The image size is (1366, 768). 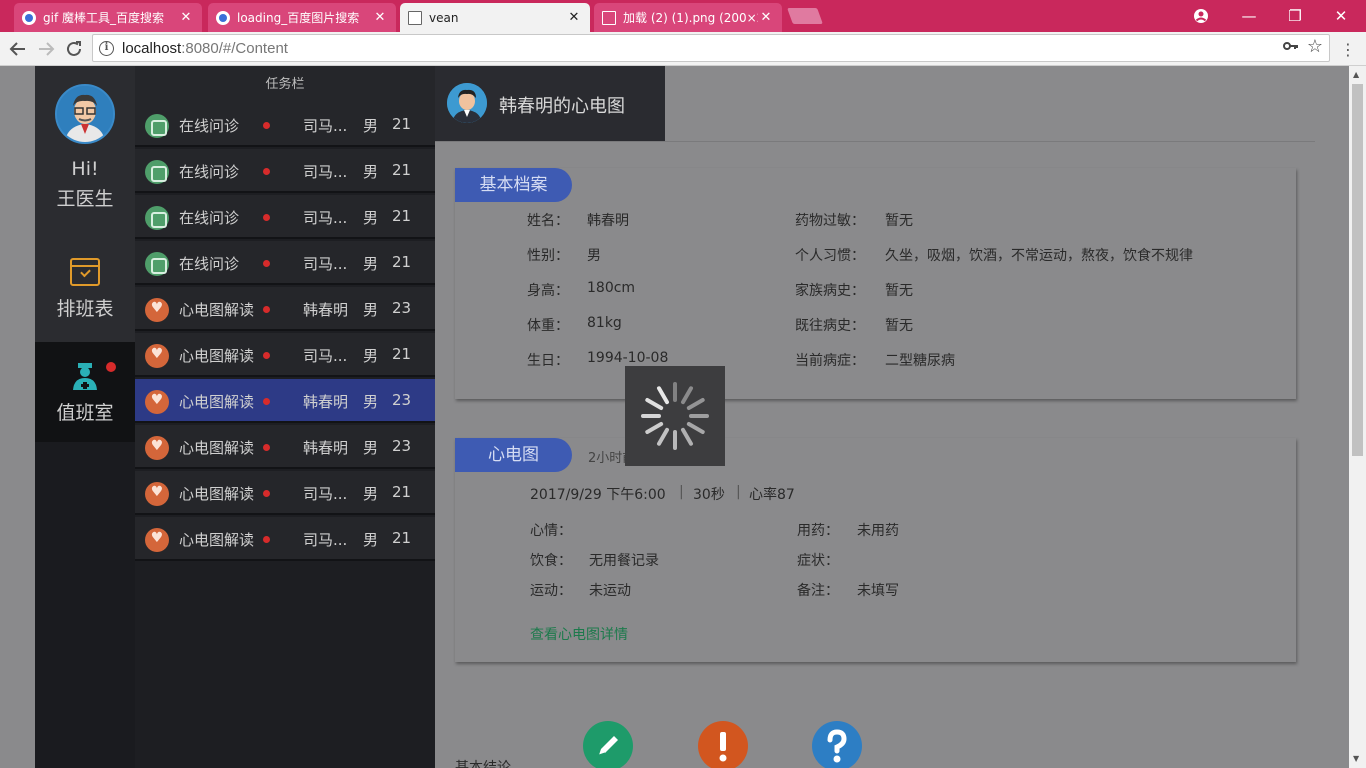 What do you see at coordinates (830, 326) in the screenshot?
I see `profile-label: 既往病史：` at bounding box center [830, 326].